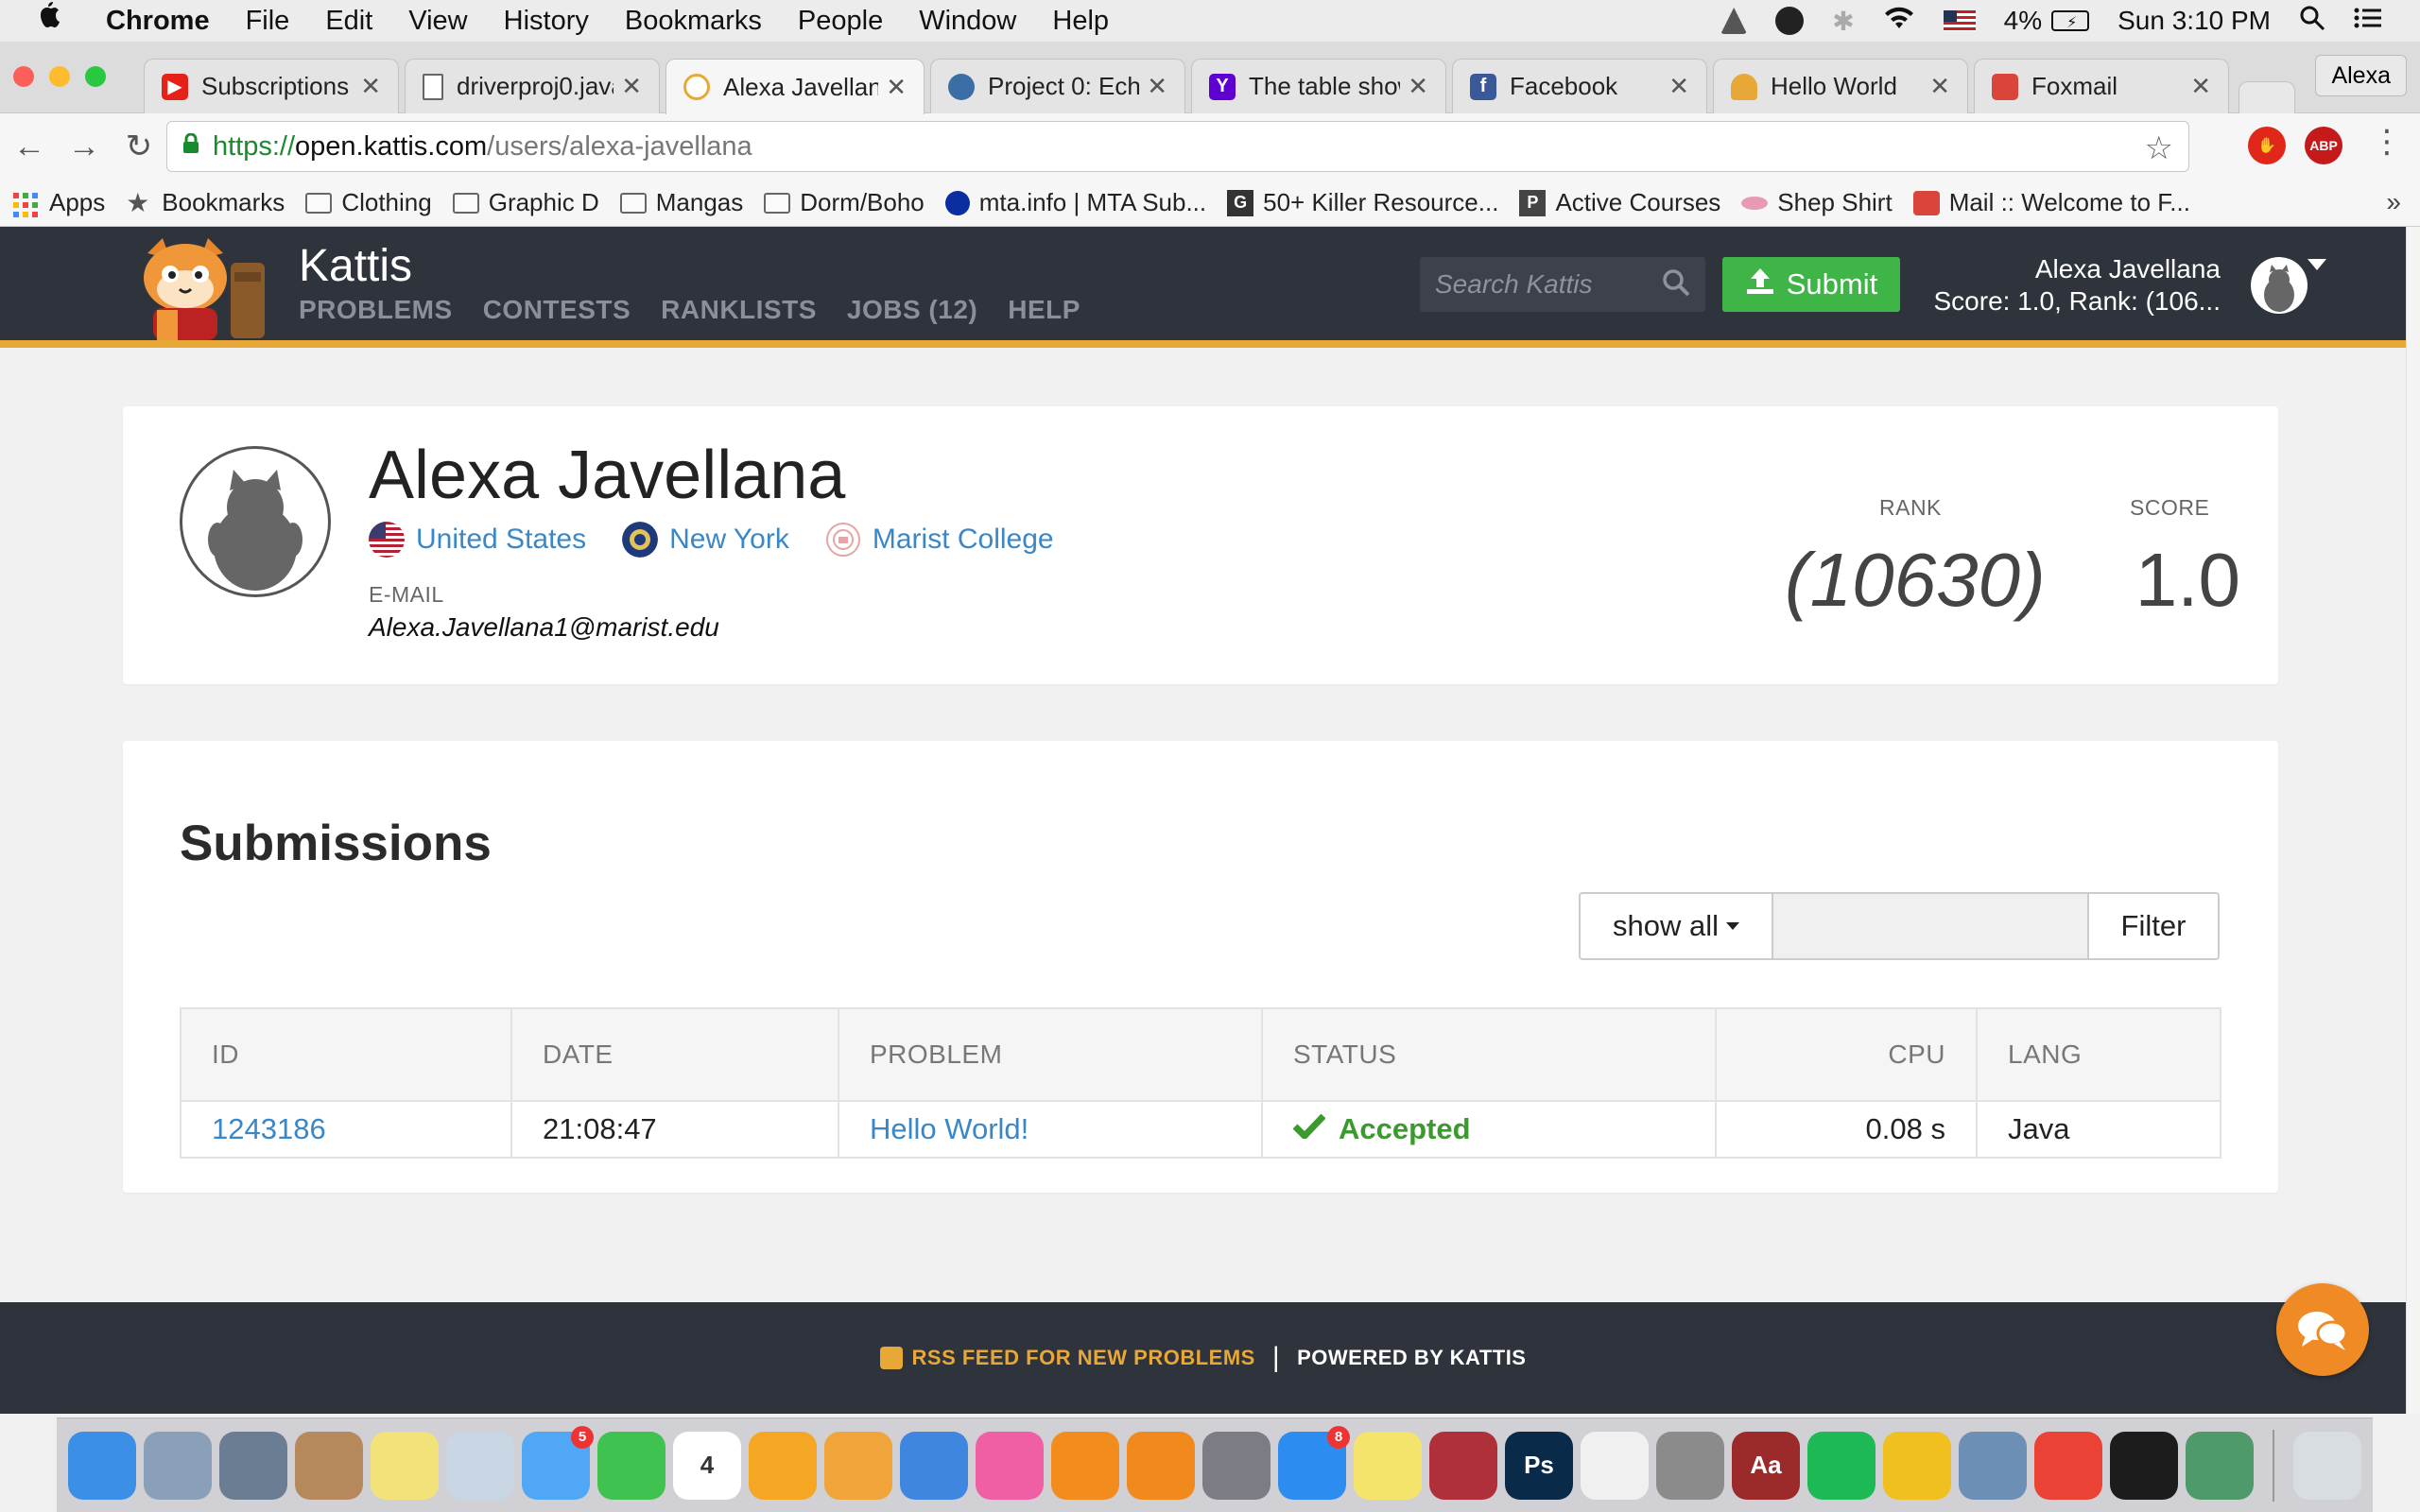  Describe the element at coordinates (632, 1465) in the screenshot. I see `facetime-icon` at that location.